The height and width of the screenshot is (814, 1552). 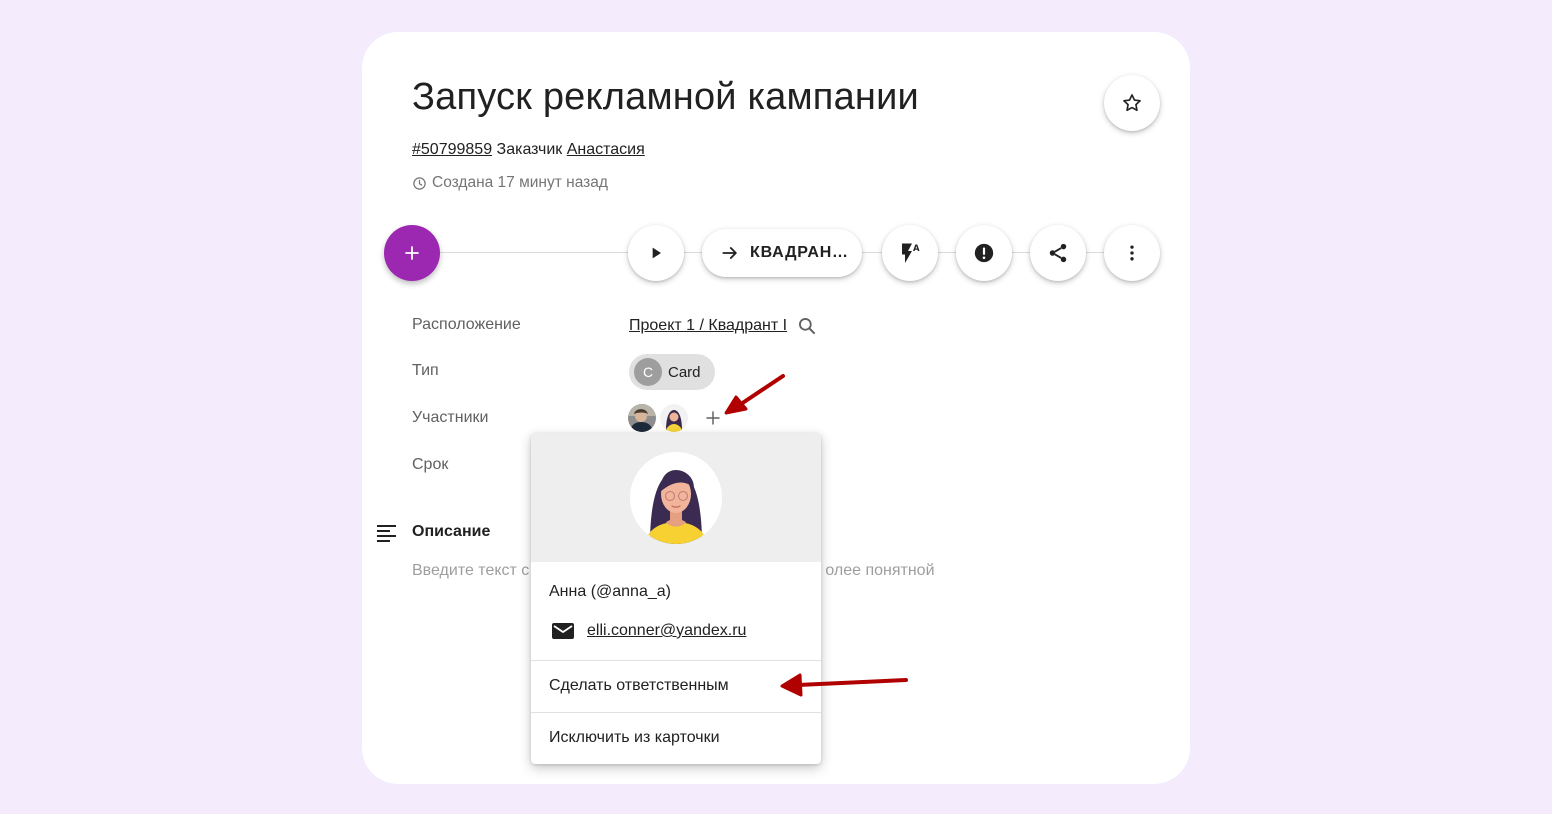 I want to click on automation-button: A, so click(x=910, y=253).